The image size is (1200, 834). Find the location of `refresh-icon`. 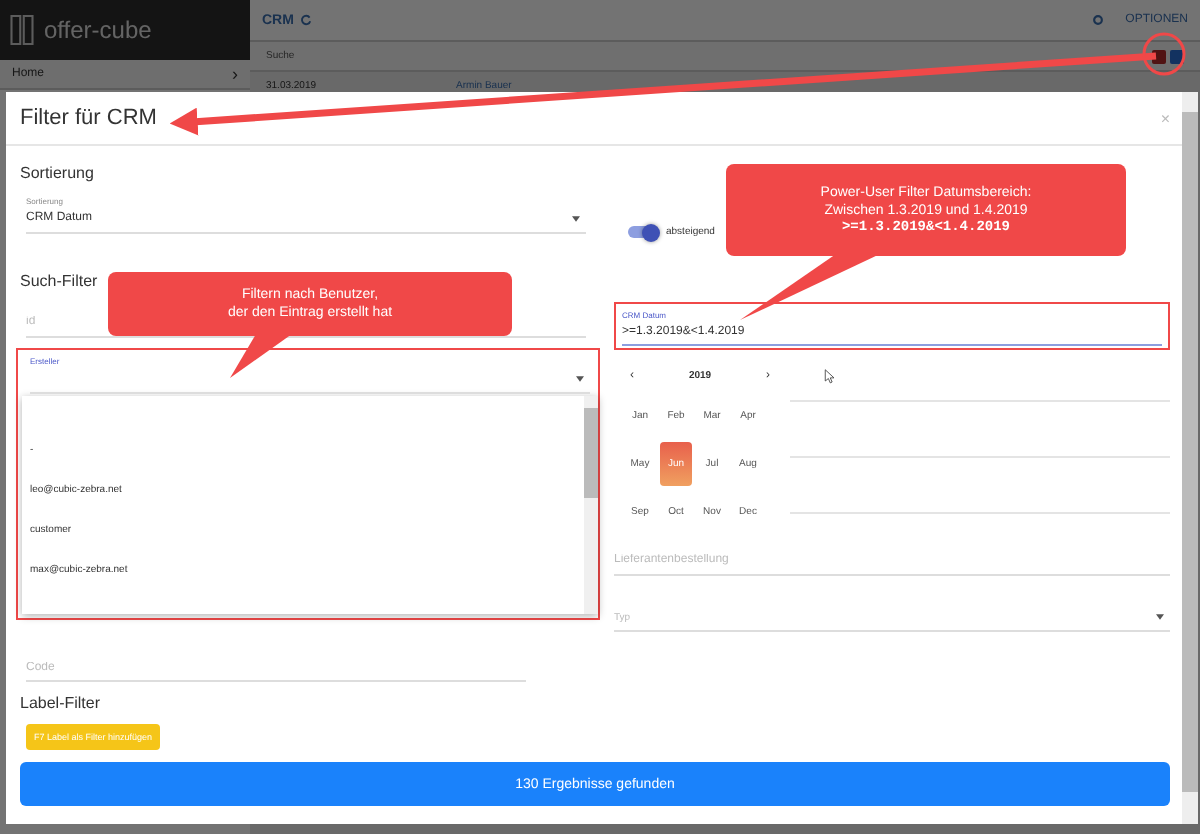

refresh-icon is located at coordinates (305, 20).